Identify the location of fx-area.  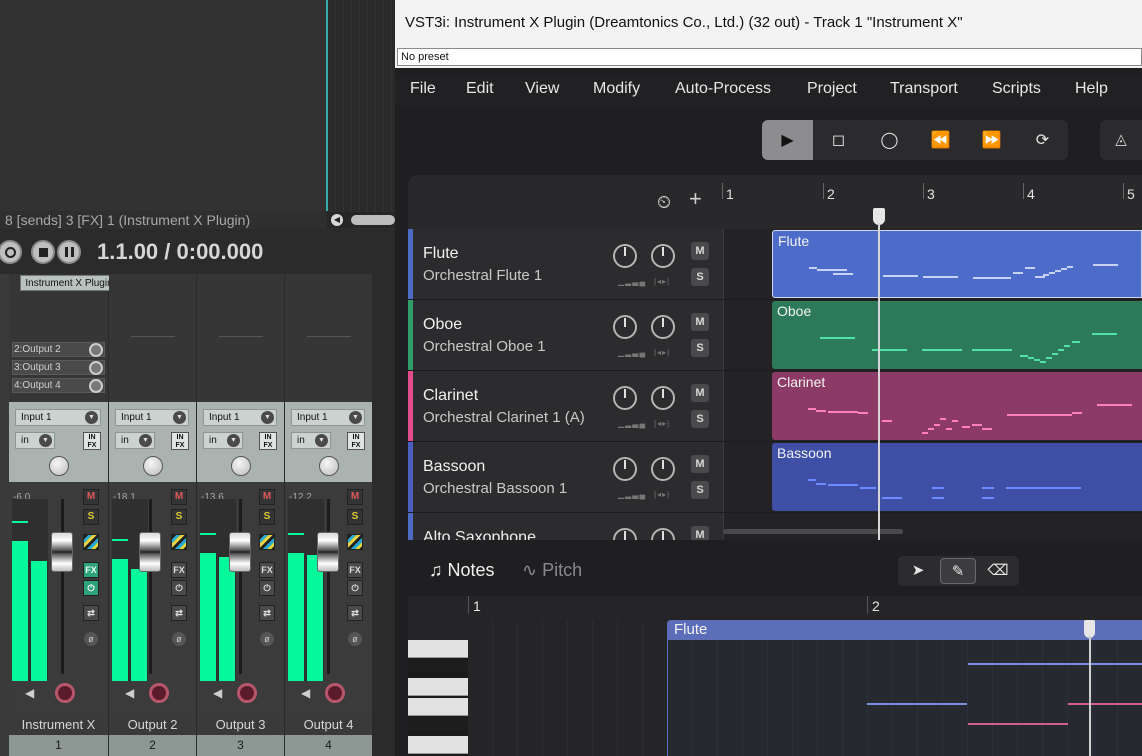
(328, 338).